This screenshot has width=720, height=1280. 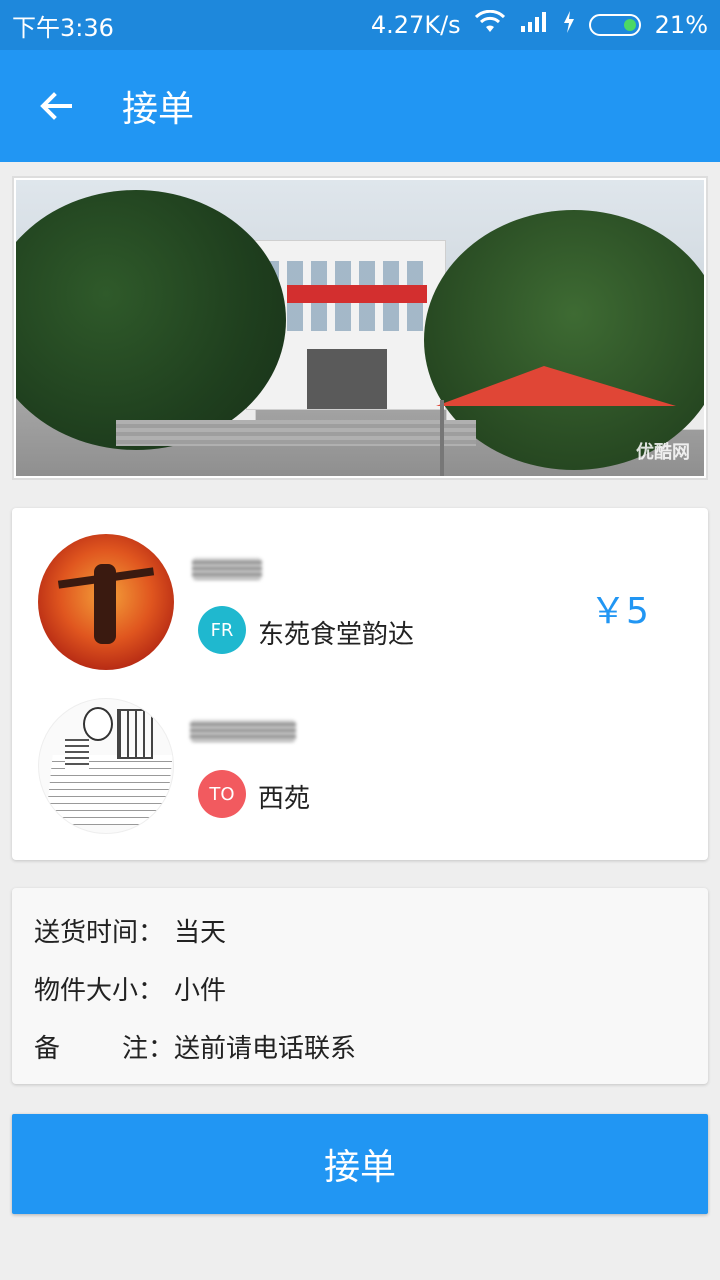 I want to click on item-size-row: 物件大小： 小件, so click(x=130, y=988).